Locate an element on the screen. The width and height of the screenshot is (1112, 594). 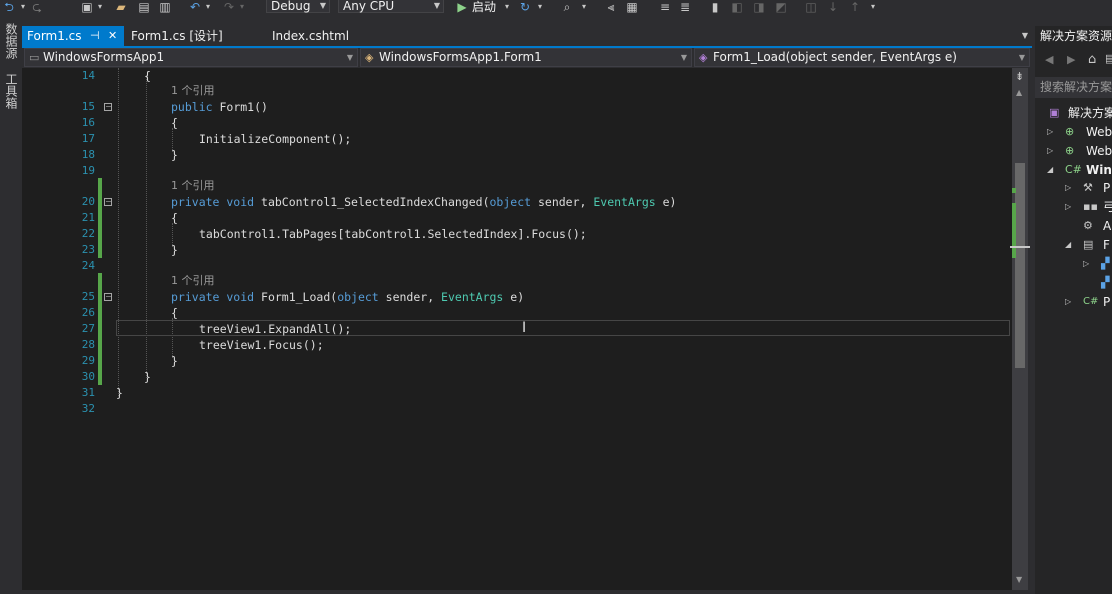
back-icon: ⮌ is located at coordinates (9, 7).